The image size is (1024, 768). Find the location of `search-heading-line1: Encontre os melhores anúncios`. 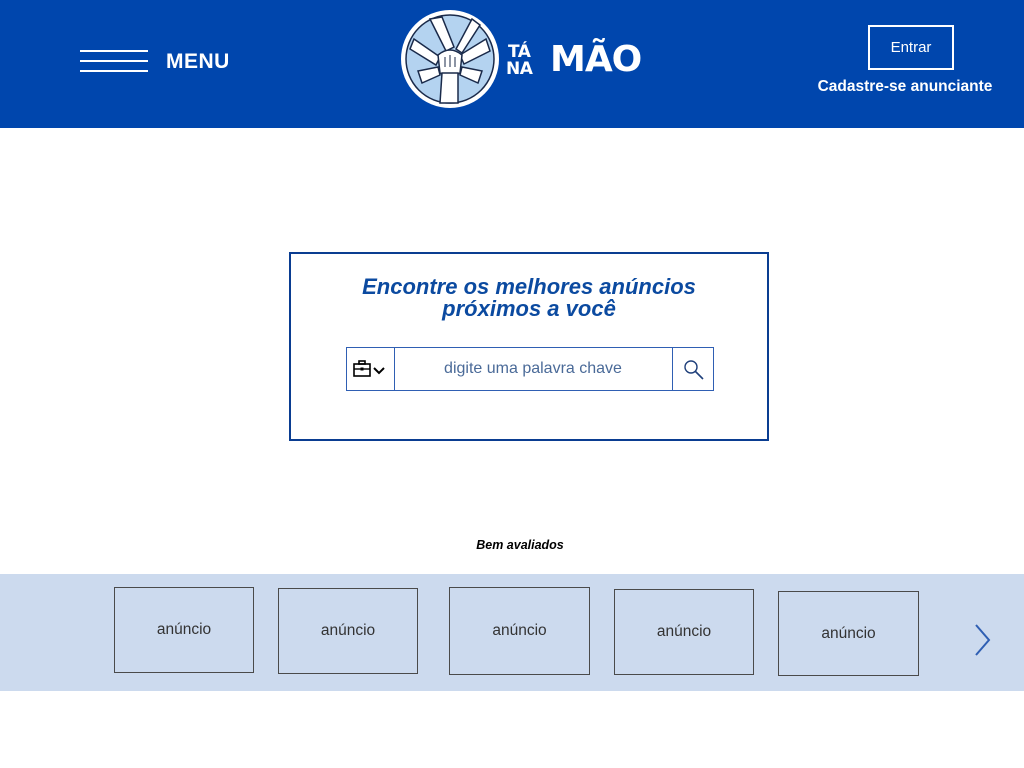

search-heading-line1: Encontre os melhores anúncios is located at coordinates (529, 286).